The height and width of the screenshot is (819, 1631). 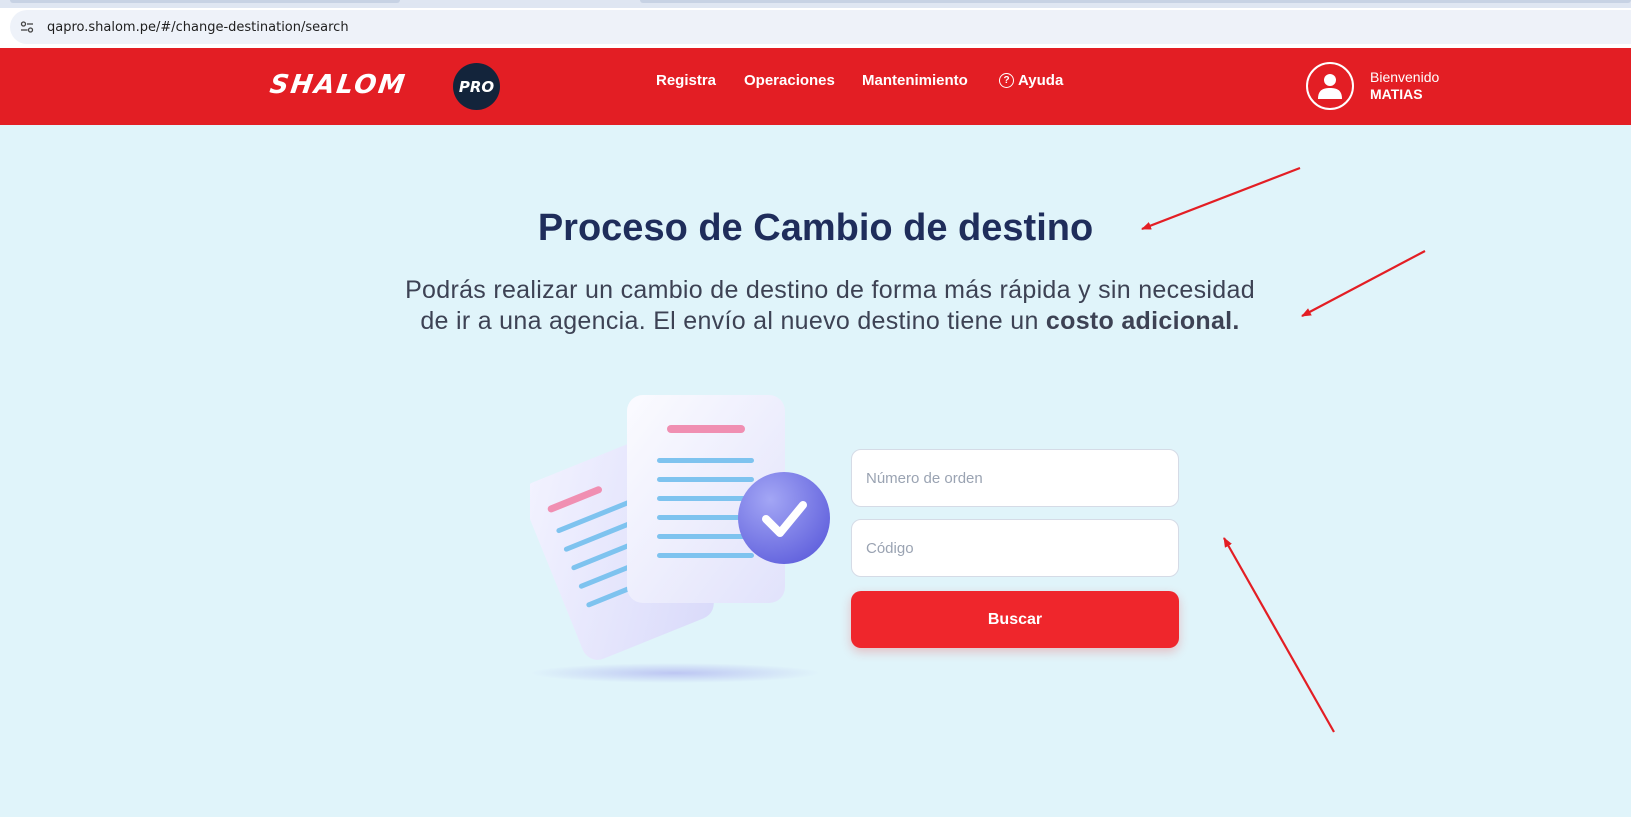 I want to click on logo-badge: PRO, so click(x=476, y=86).